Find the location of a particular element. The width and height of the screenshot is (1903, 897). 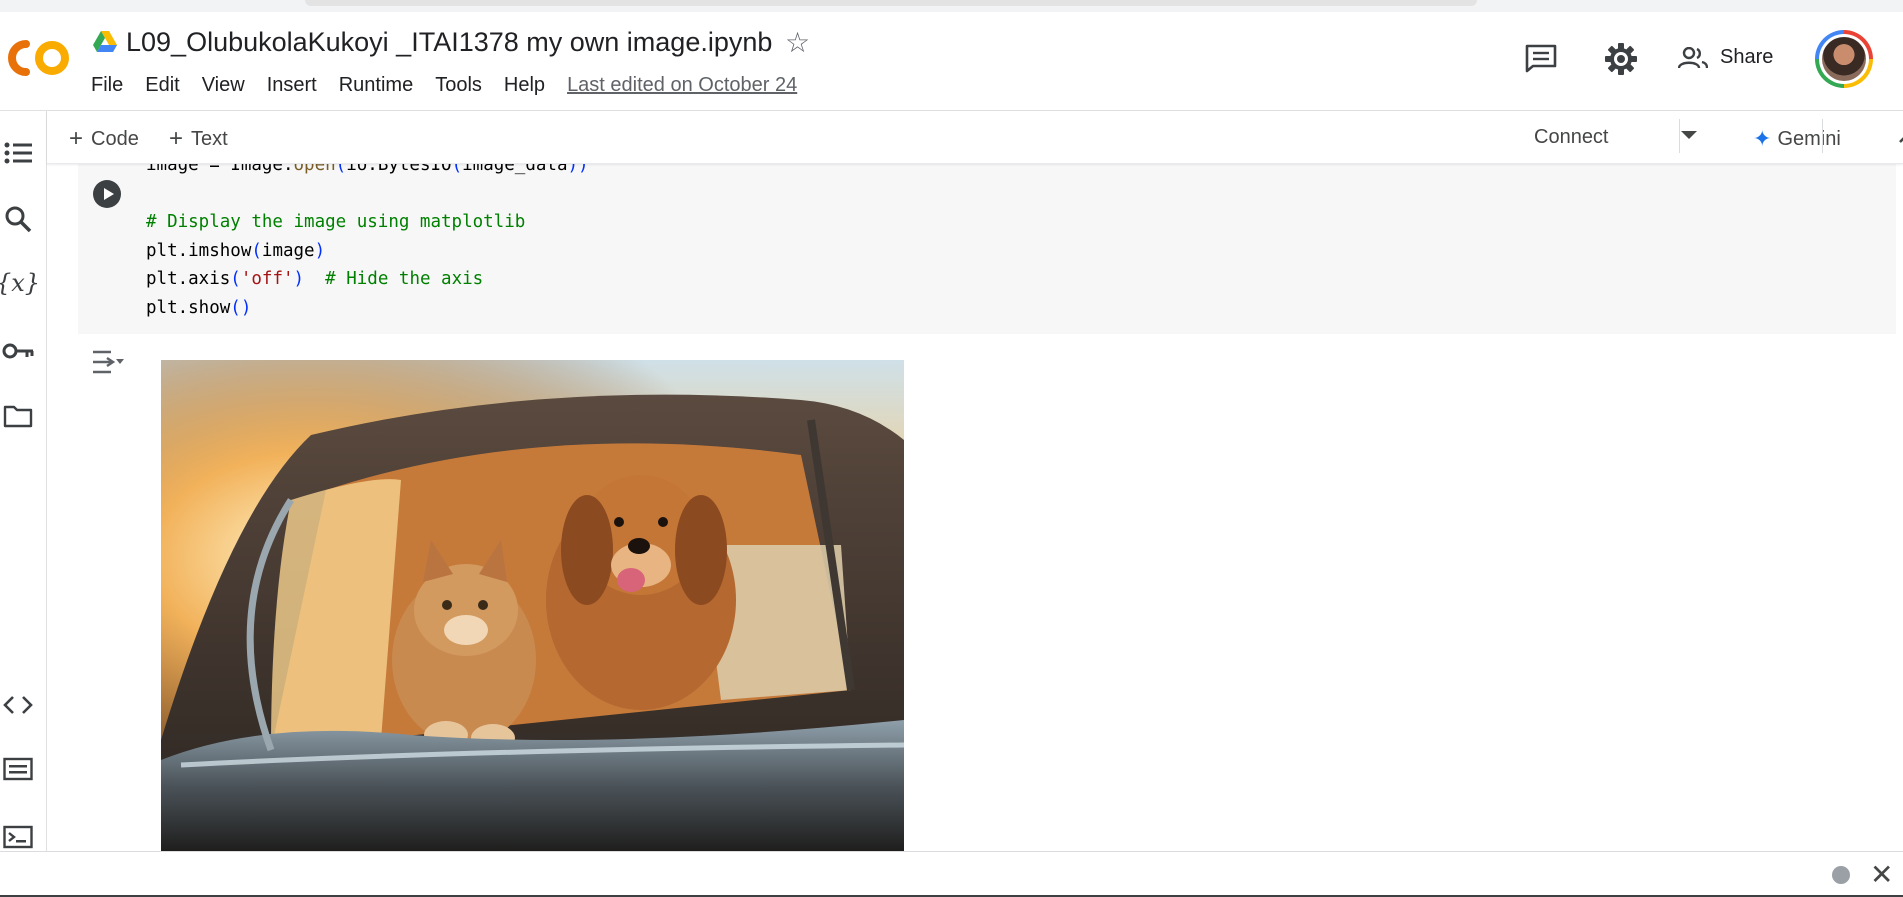

menu-tools: Tools is located at coordinates (458, 85).